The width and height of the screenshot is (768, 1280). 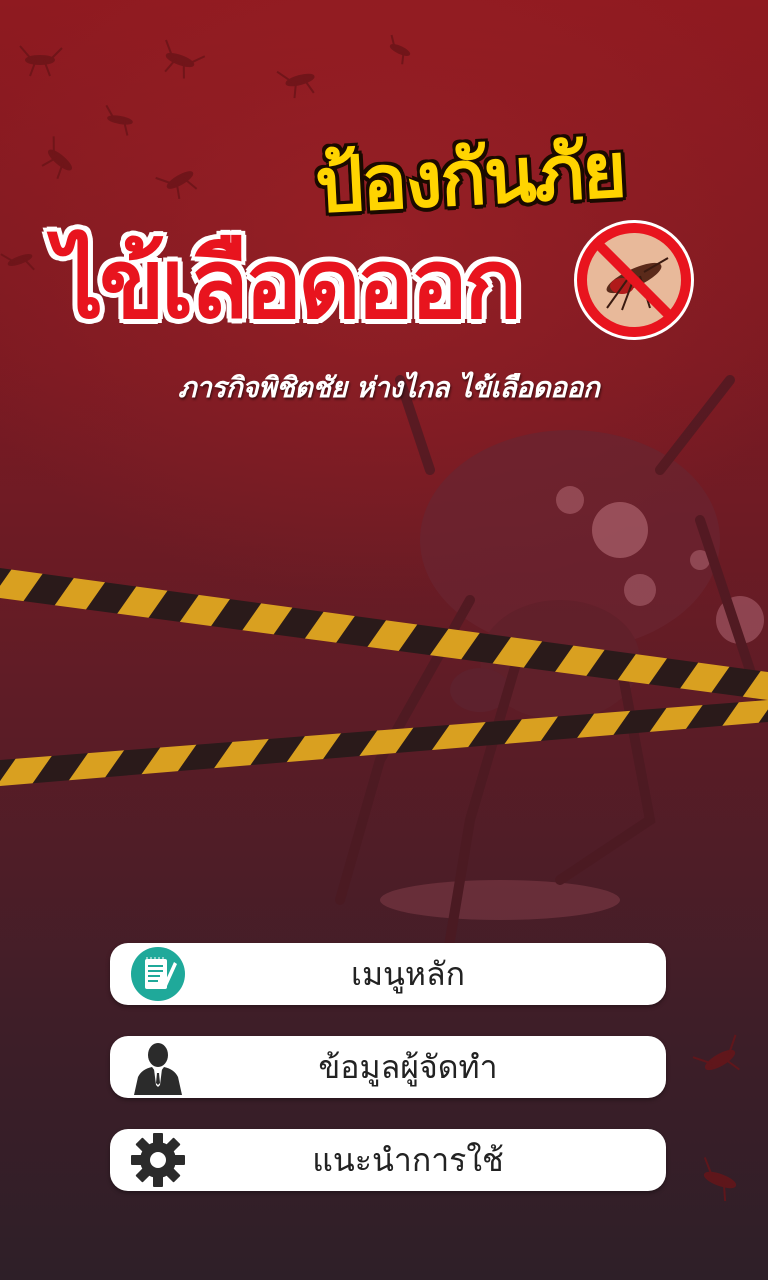 I want to click on no-mosquito-icon, so click(x=634, y=280).